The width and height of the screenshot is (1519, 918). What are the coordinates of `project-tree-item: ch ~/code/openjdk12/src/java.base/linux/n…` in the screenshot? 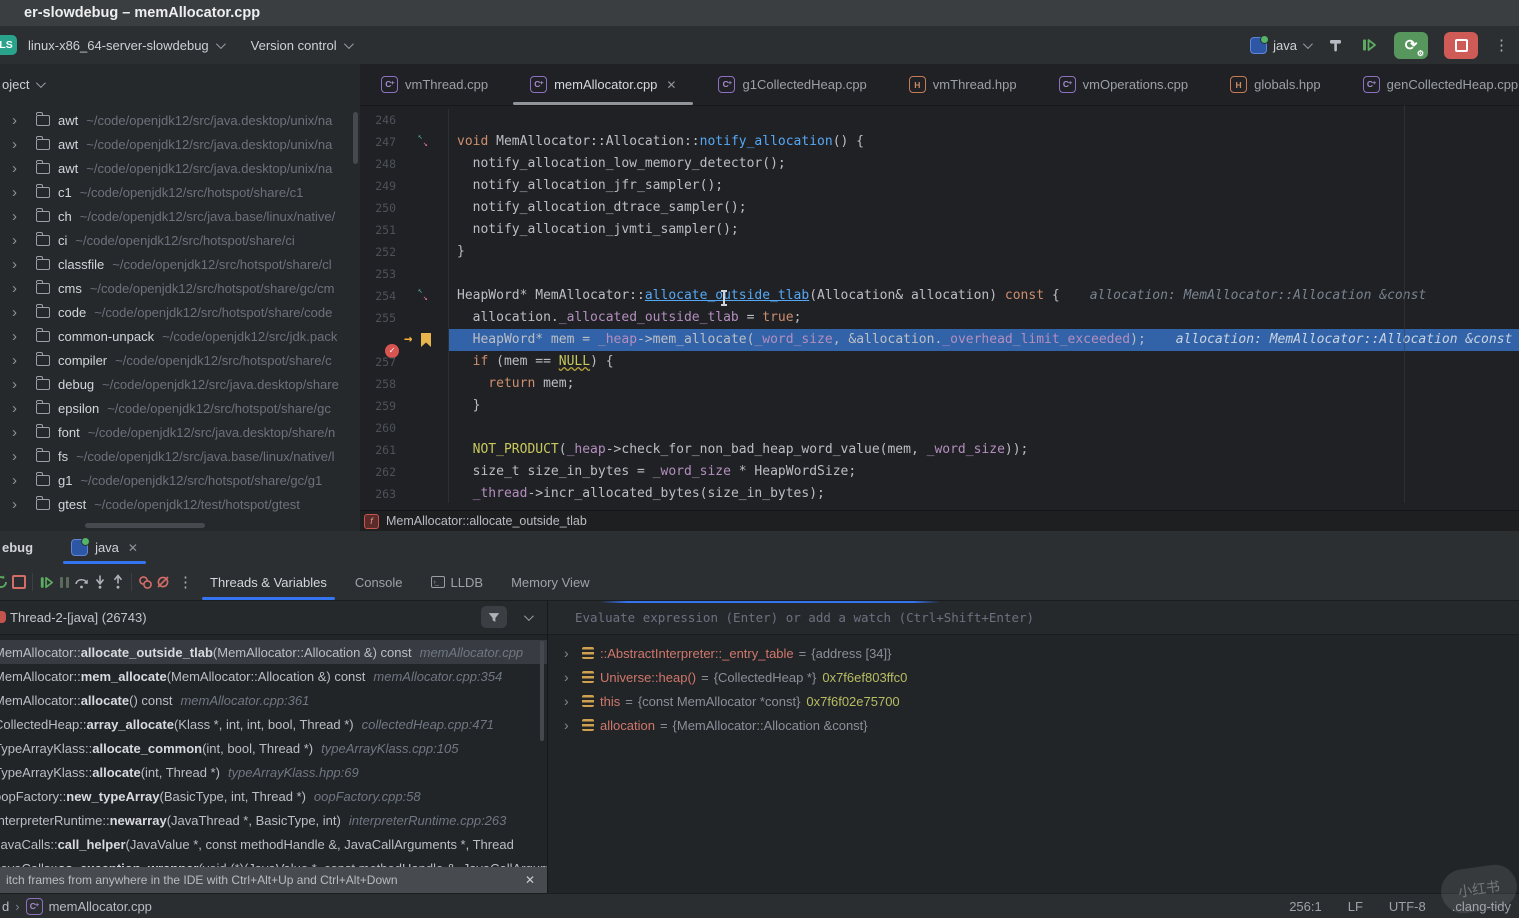 It's located at (180, 216).